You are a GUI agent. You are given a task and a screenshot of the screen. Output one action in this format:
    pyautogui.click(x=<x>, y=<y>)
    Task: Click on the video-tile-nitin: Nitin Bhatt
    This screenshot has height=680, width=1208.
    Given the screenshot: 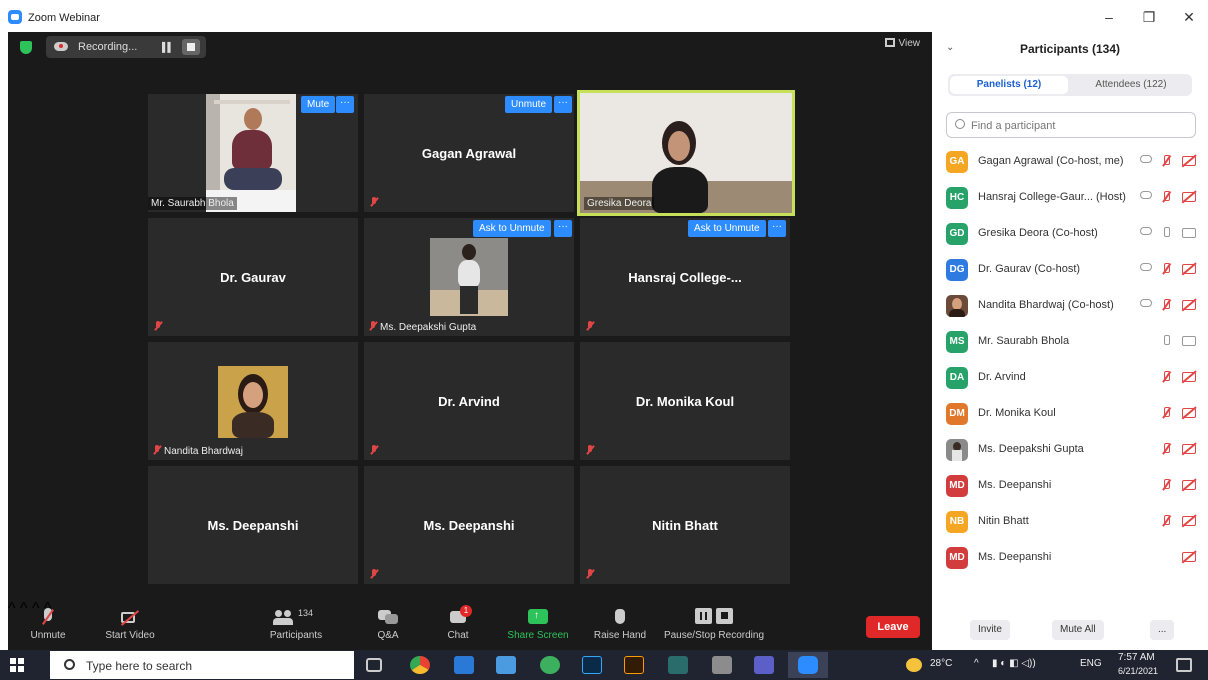 What is the action you would take?
    pyautogui.click(x=685, y=525)
    